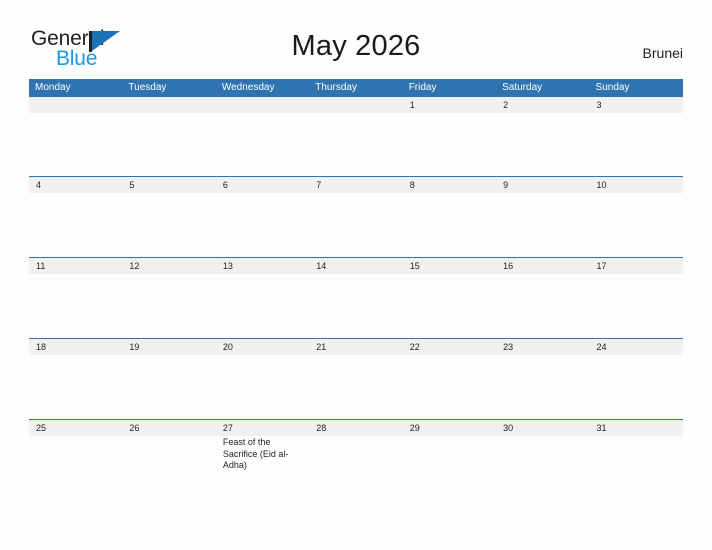  Describe the element at coordinates (75, 185) in the screenshot. I see `day-number: 4` at that location.